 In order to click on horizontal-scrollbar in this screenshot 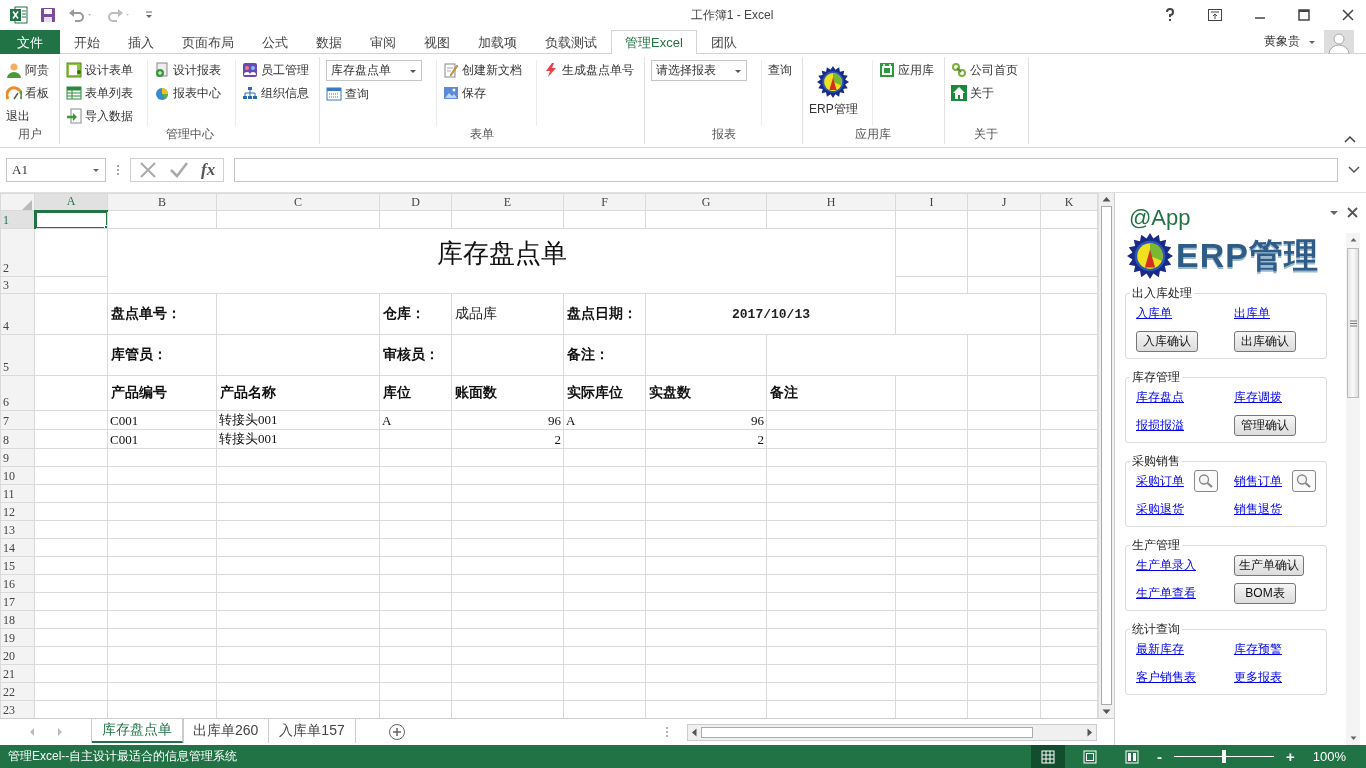, I will do `click(892, 732)`.